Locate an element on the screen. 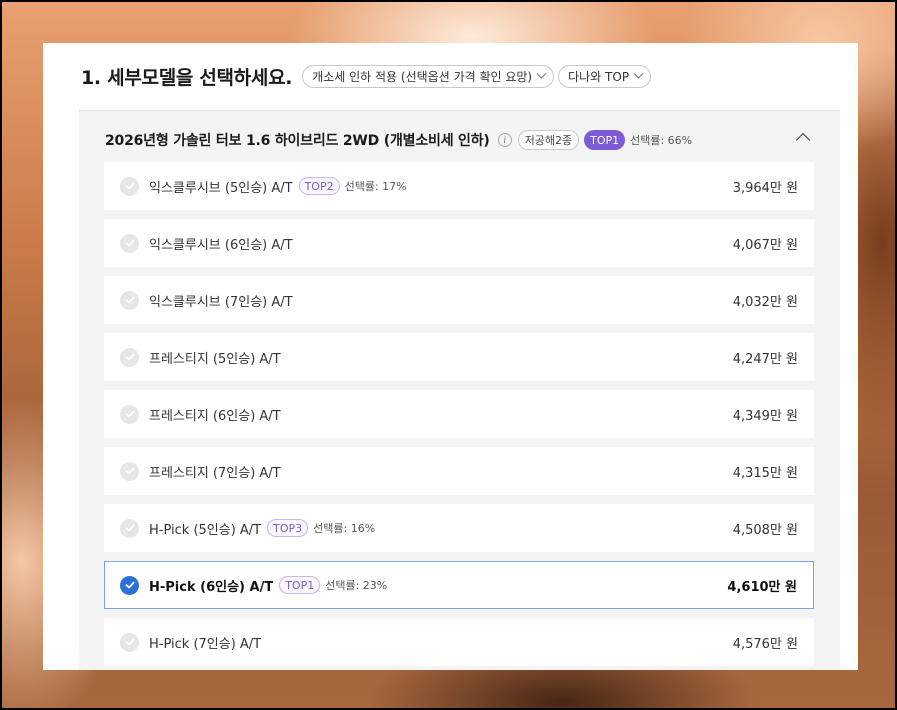 The height and width of the screenshot is (710, 897). model-price: 4,247만 원 is located at coordinates (765, 359).